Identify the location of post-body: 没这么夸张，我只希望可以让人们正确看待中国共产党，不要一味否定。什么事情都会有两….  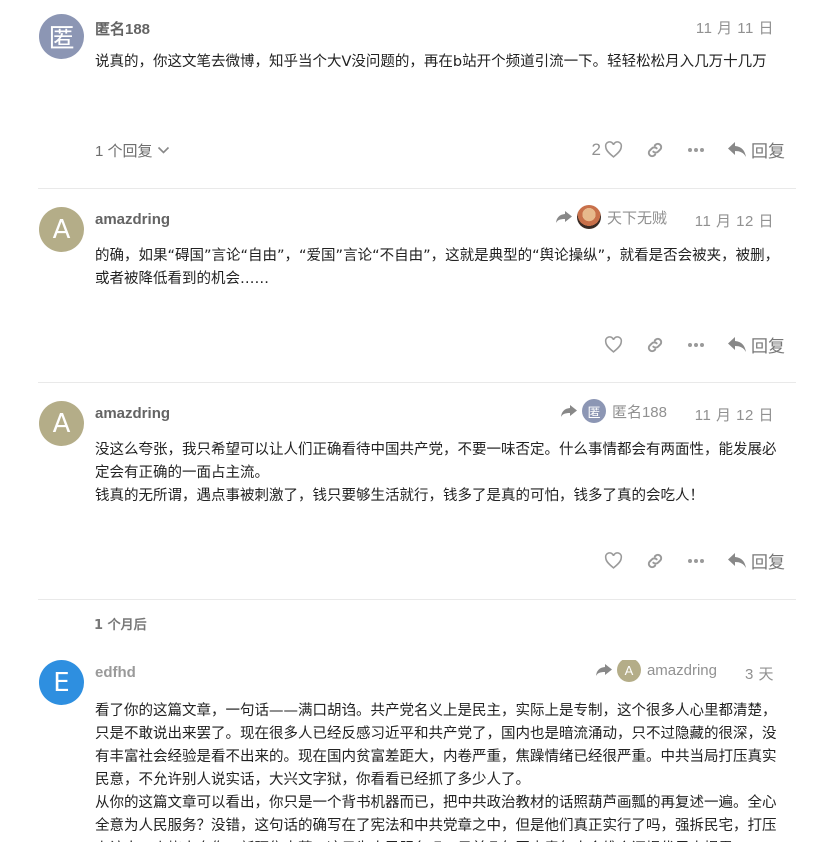
(440, 473).